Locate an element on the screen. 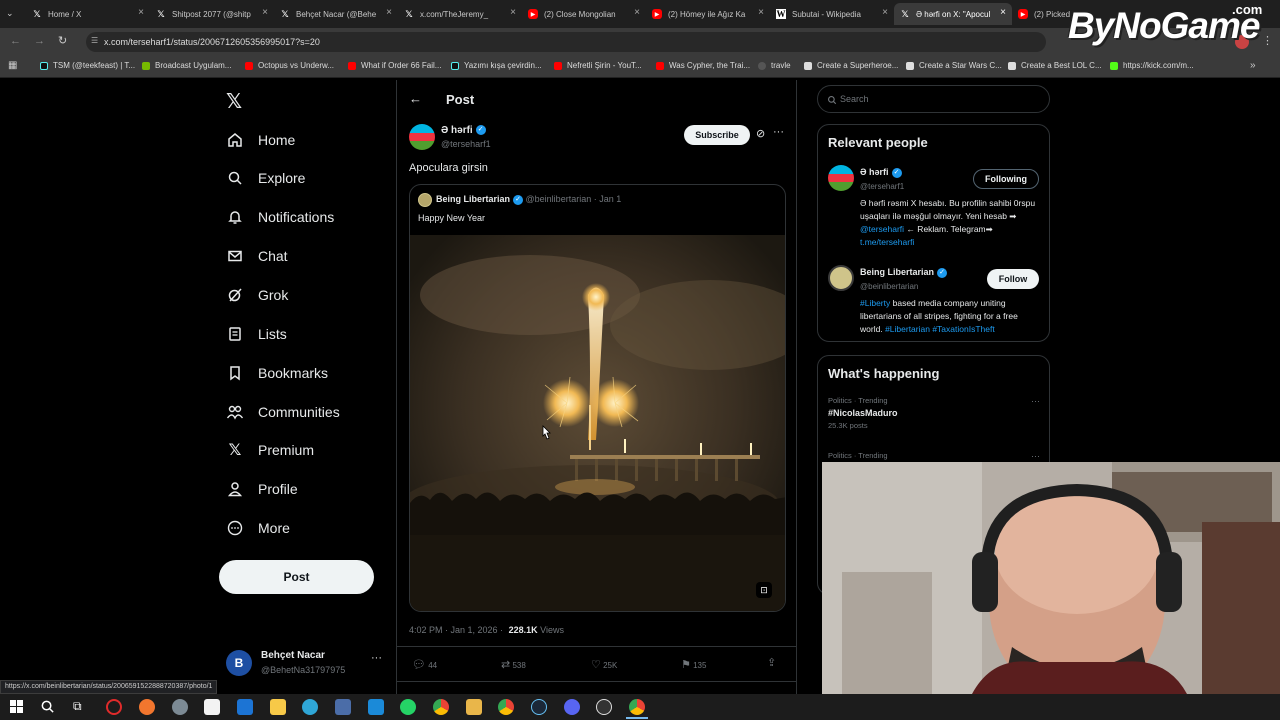  firefox-icon is located at coordinates (147, 707).